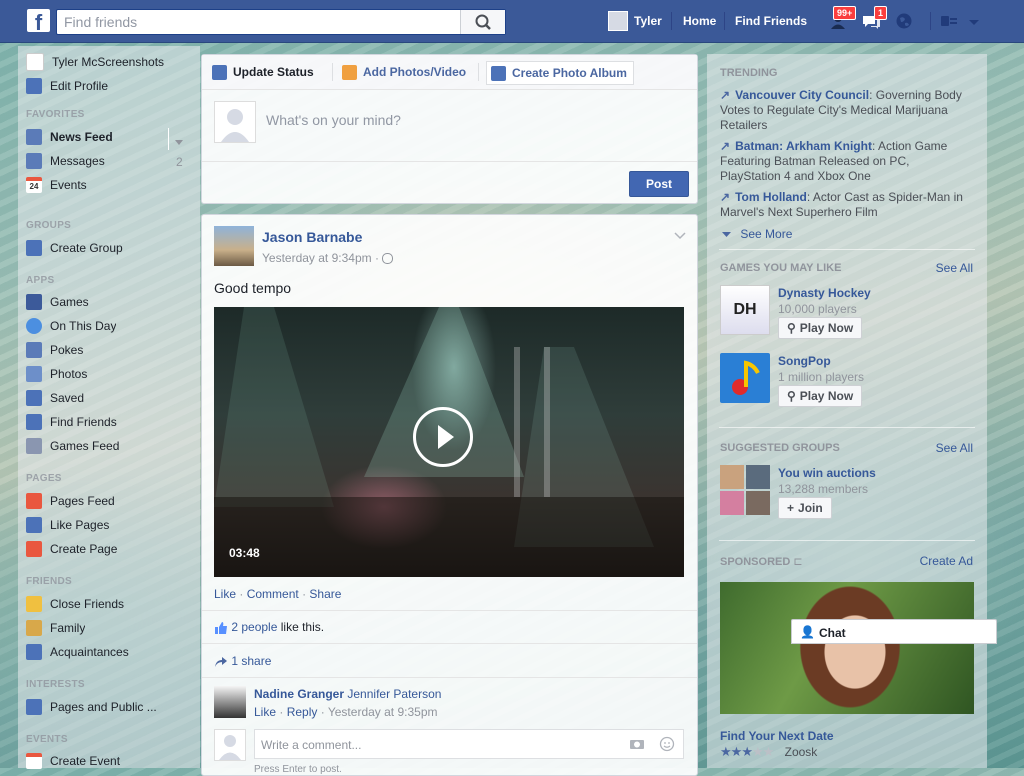  What do you see at coordinates (667, 744) in the screenshot?
I see `emoji-icon` at bounding box center [667, 744].